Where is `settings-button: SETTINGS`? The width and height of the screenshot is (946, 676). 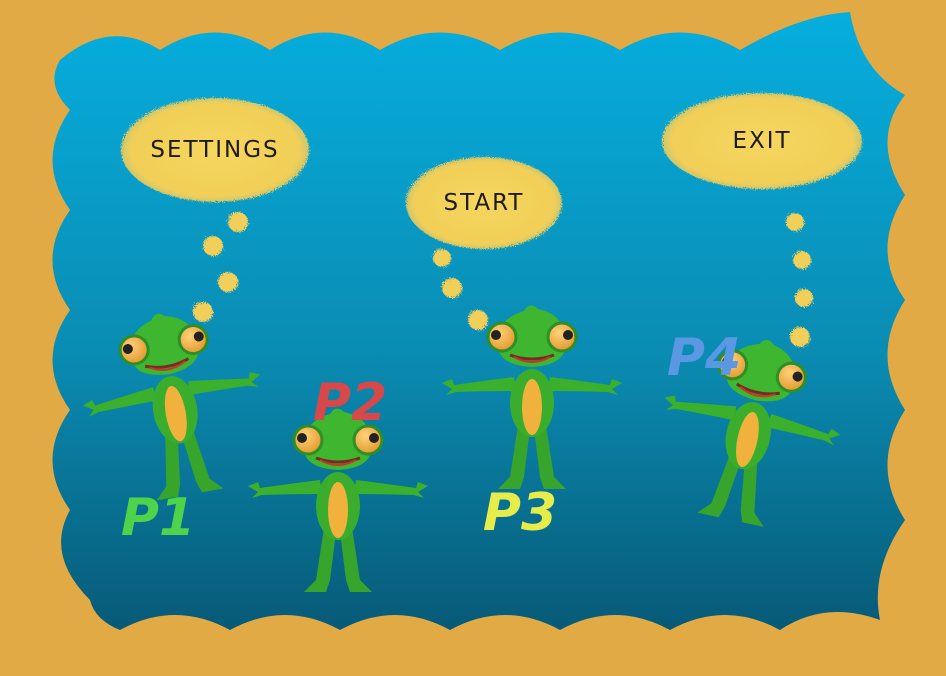 settings-button: SETTINGS is located at coordinates (215, 150).